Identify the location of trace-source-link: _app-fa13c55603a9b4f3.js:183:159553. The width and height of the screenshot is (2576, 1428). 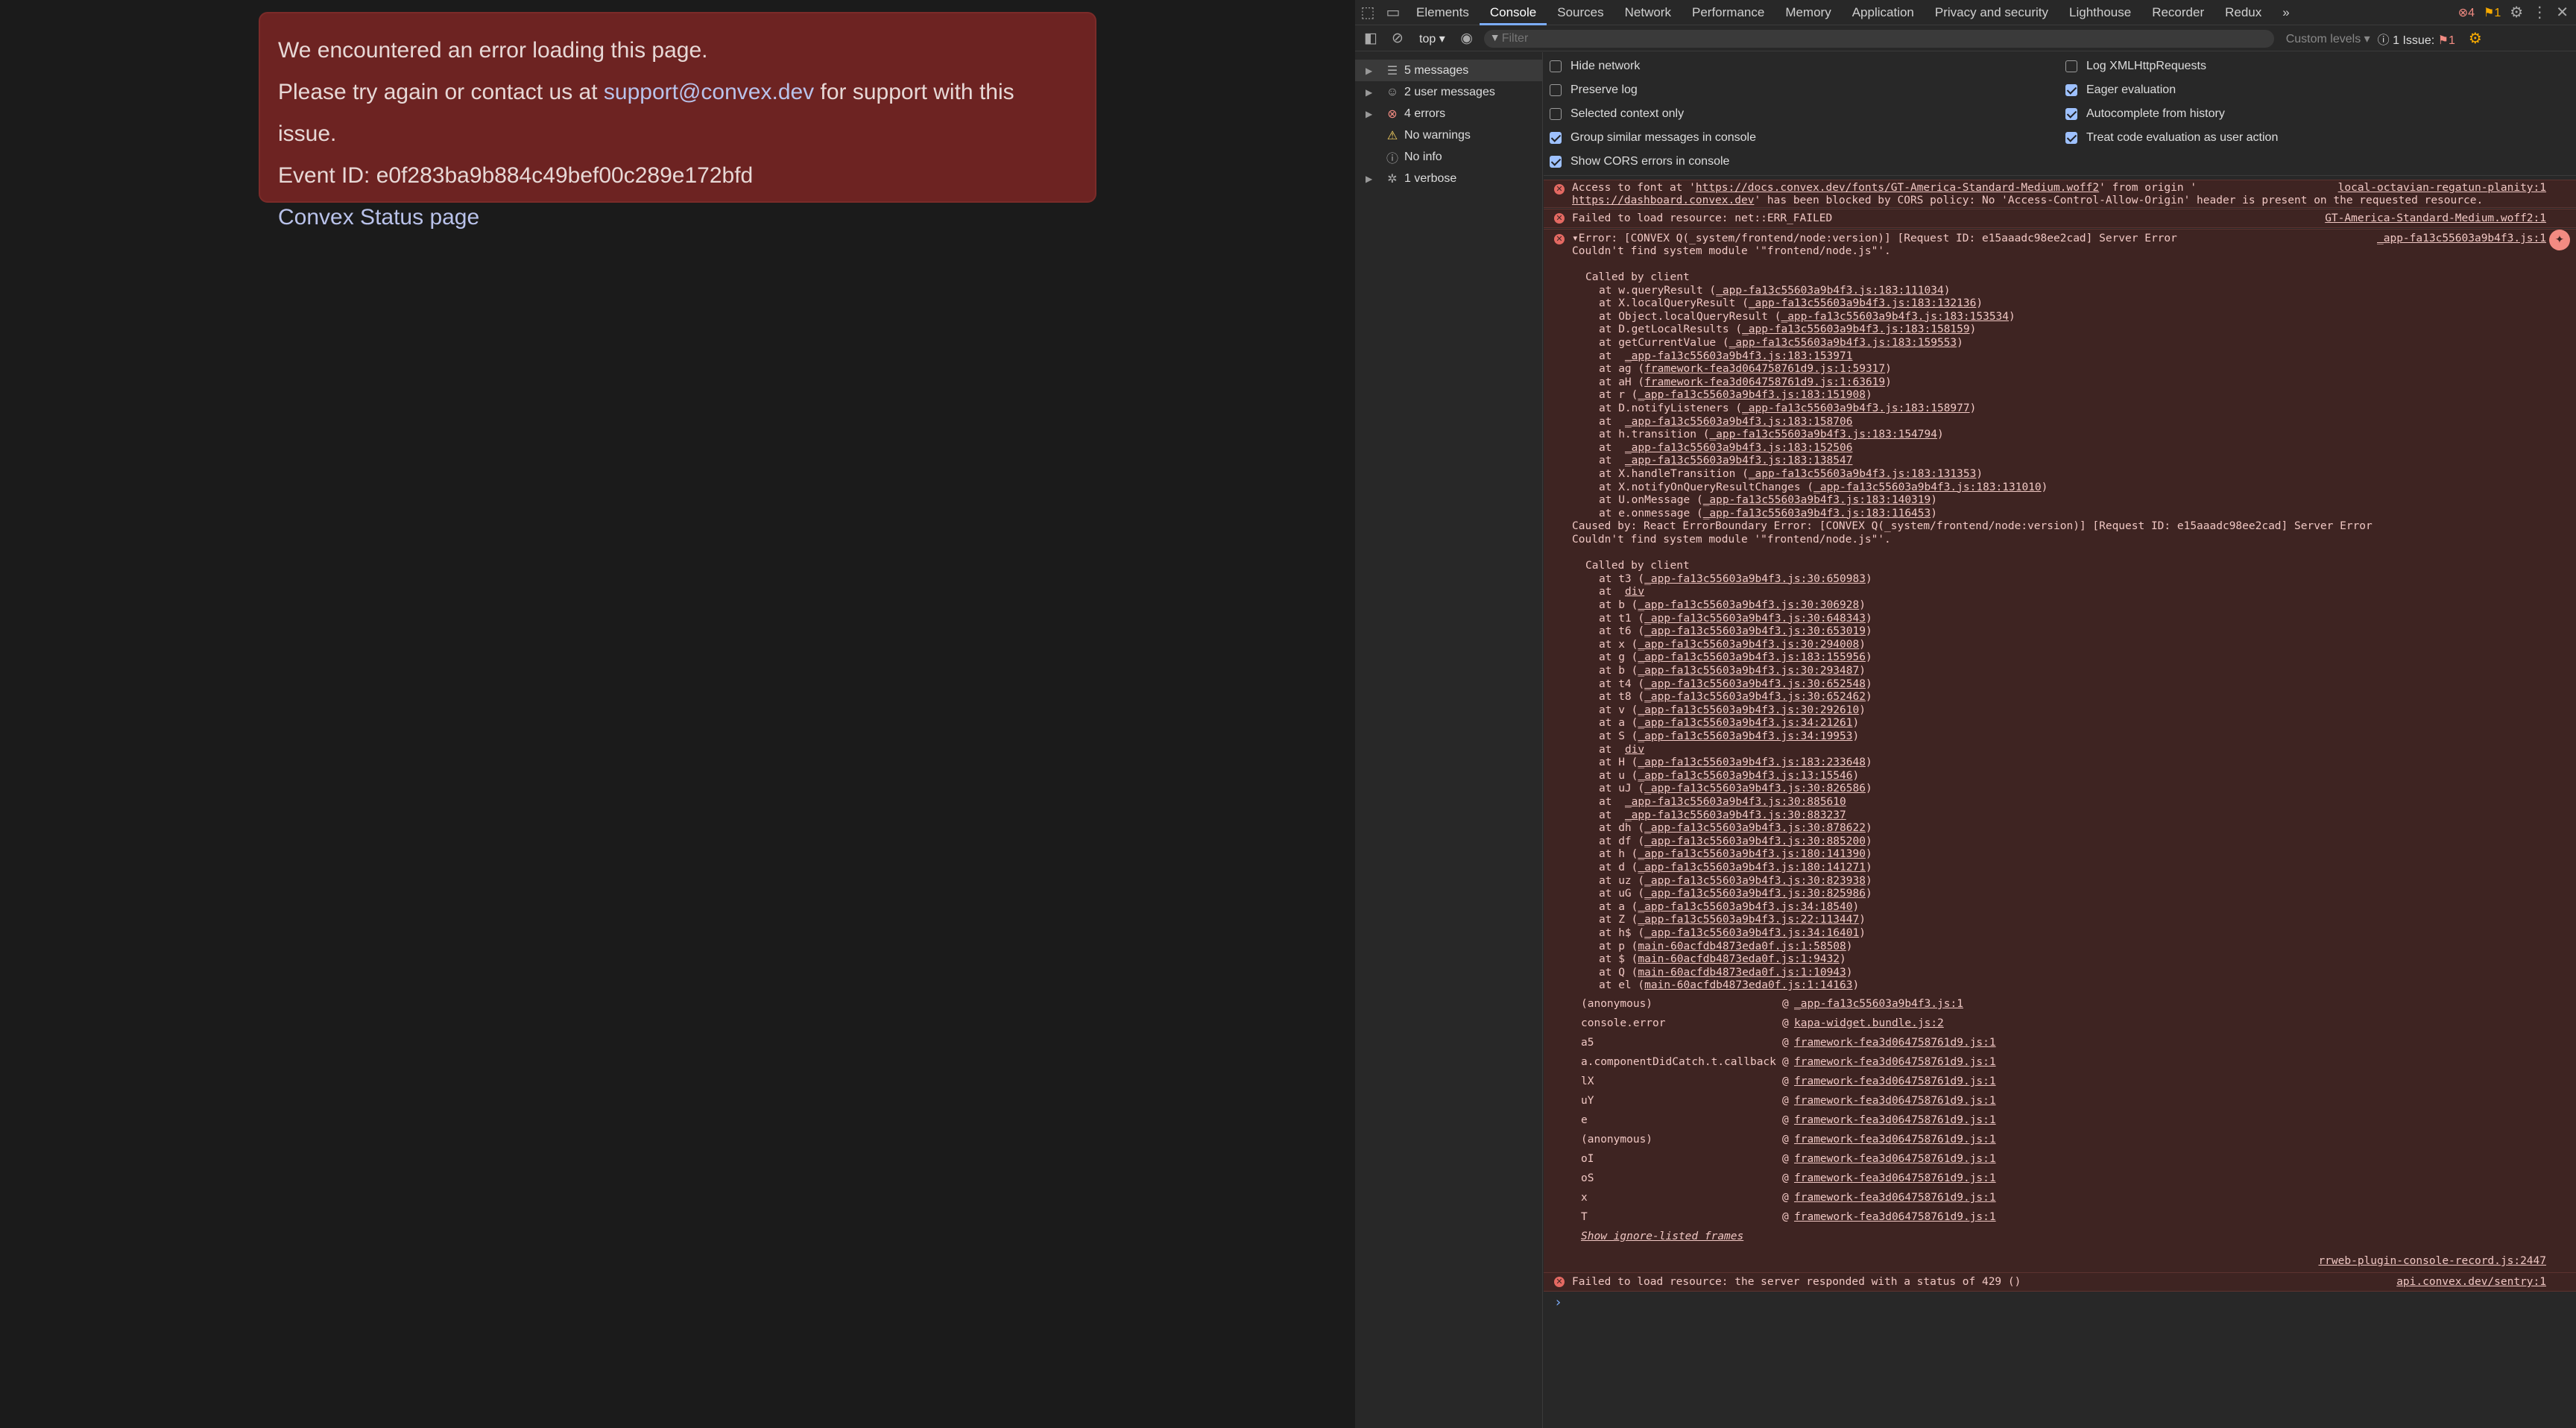
(1843, 343).